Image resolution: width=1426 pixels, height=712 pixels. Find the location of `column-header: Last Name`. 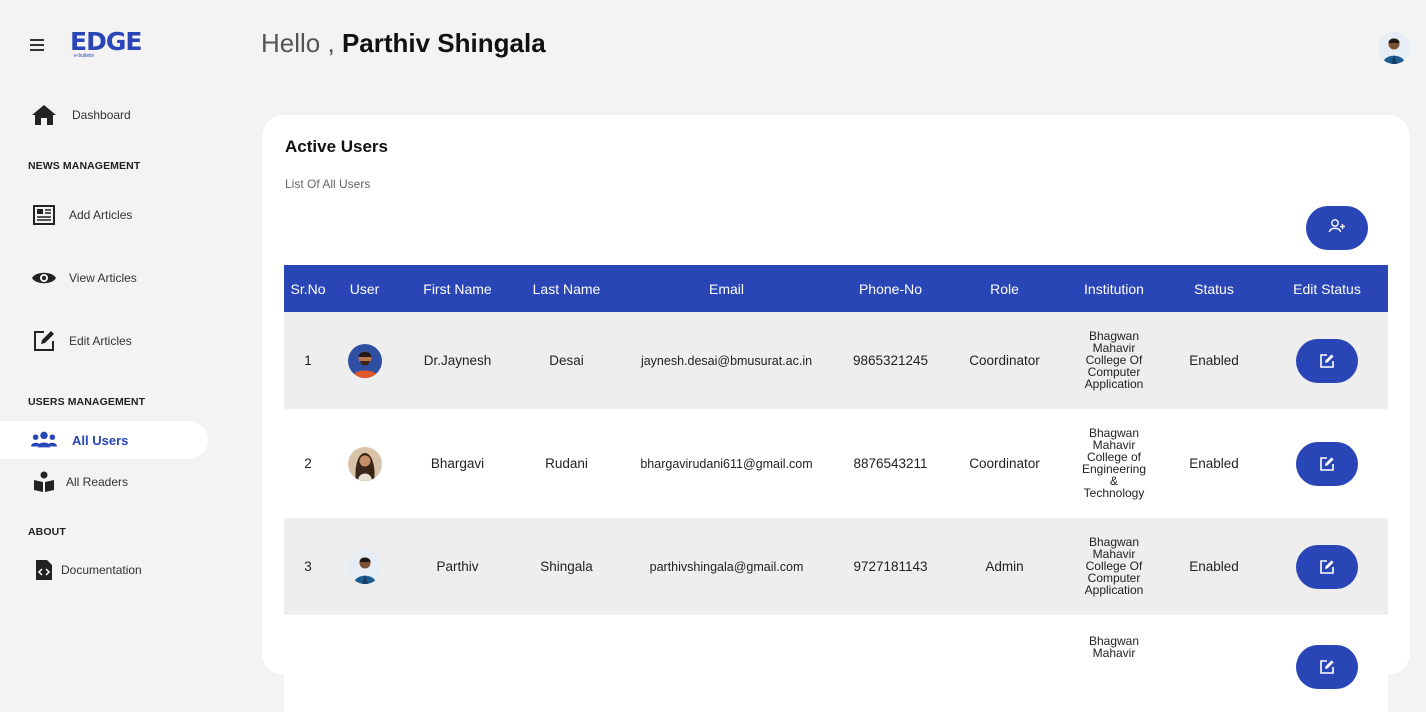

column-header: Last Name is located at coordinates (566, 288).